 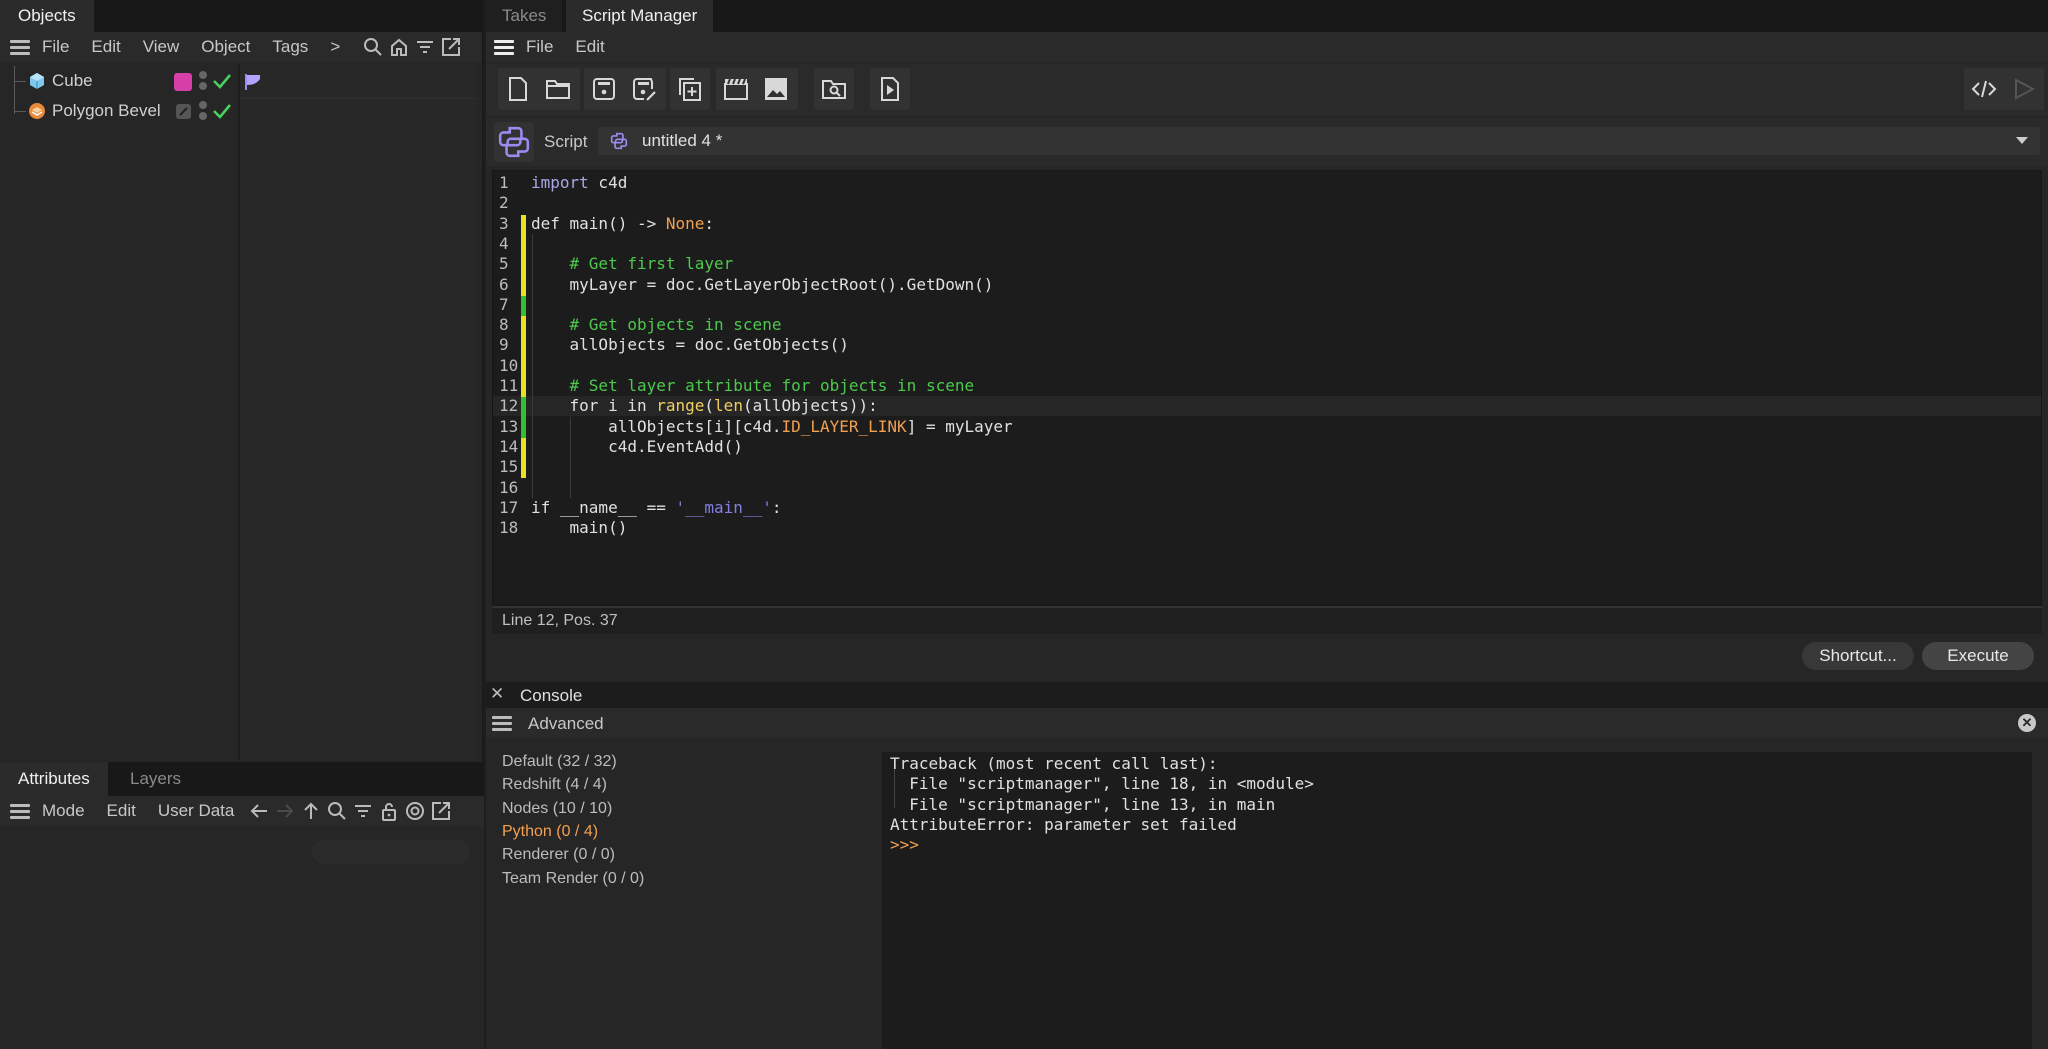 What do you see at coordinates (120, 412) in the screenshot?
I see `object-tree: Cube Polygon Bevel` at bounding box center [120, 412].